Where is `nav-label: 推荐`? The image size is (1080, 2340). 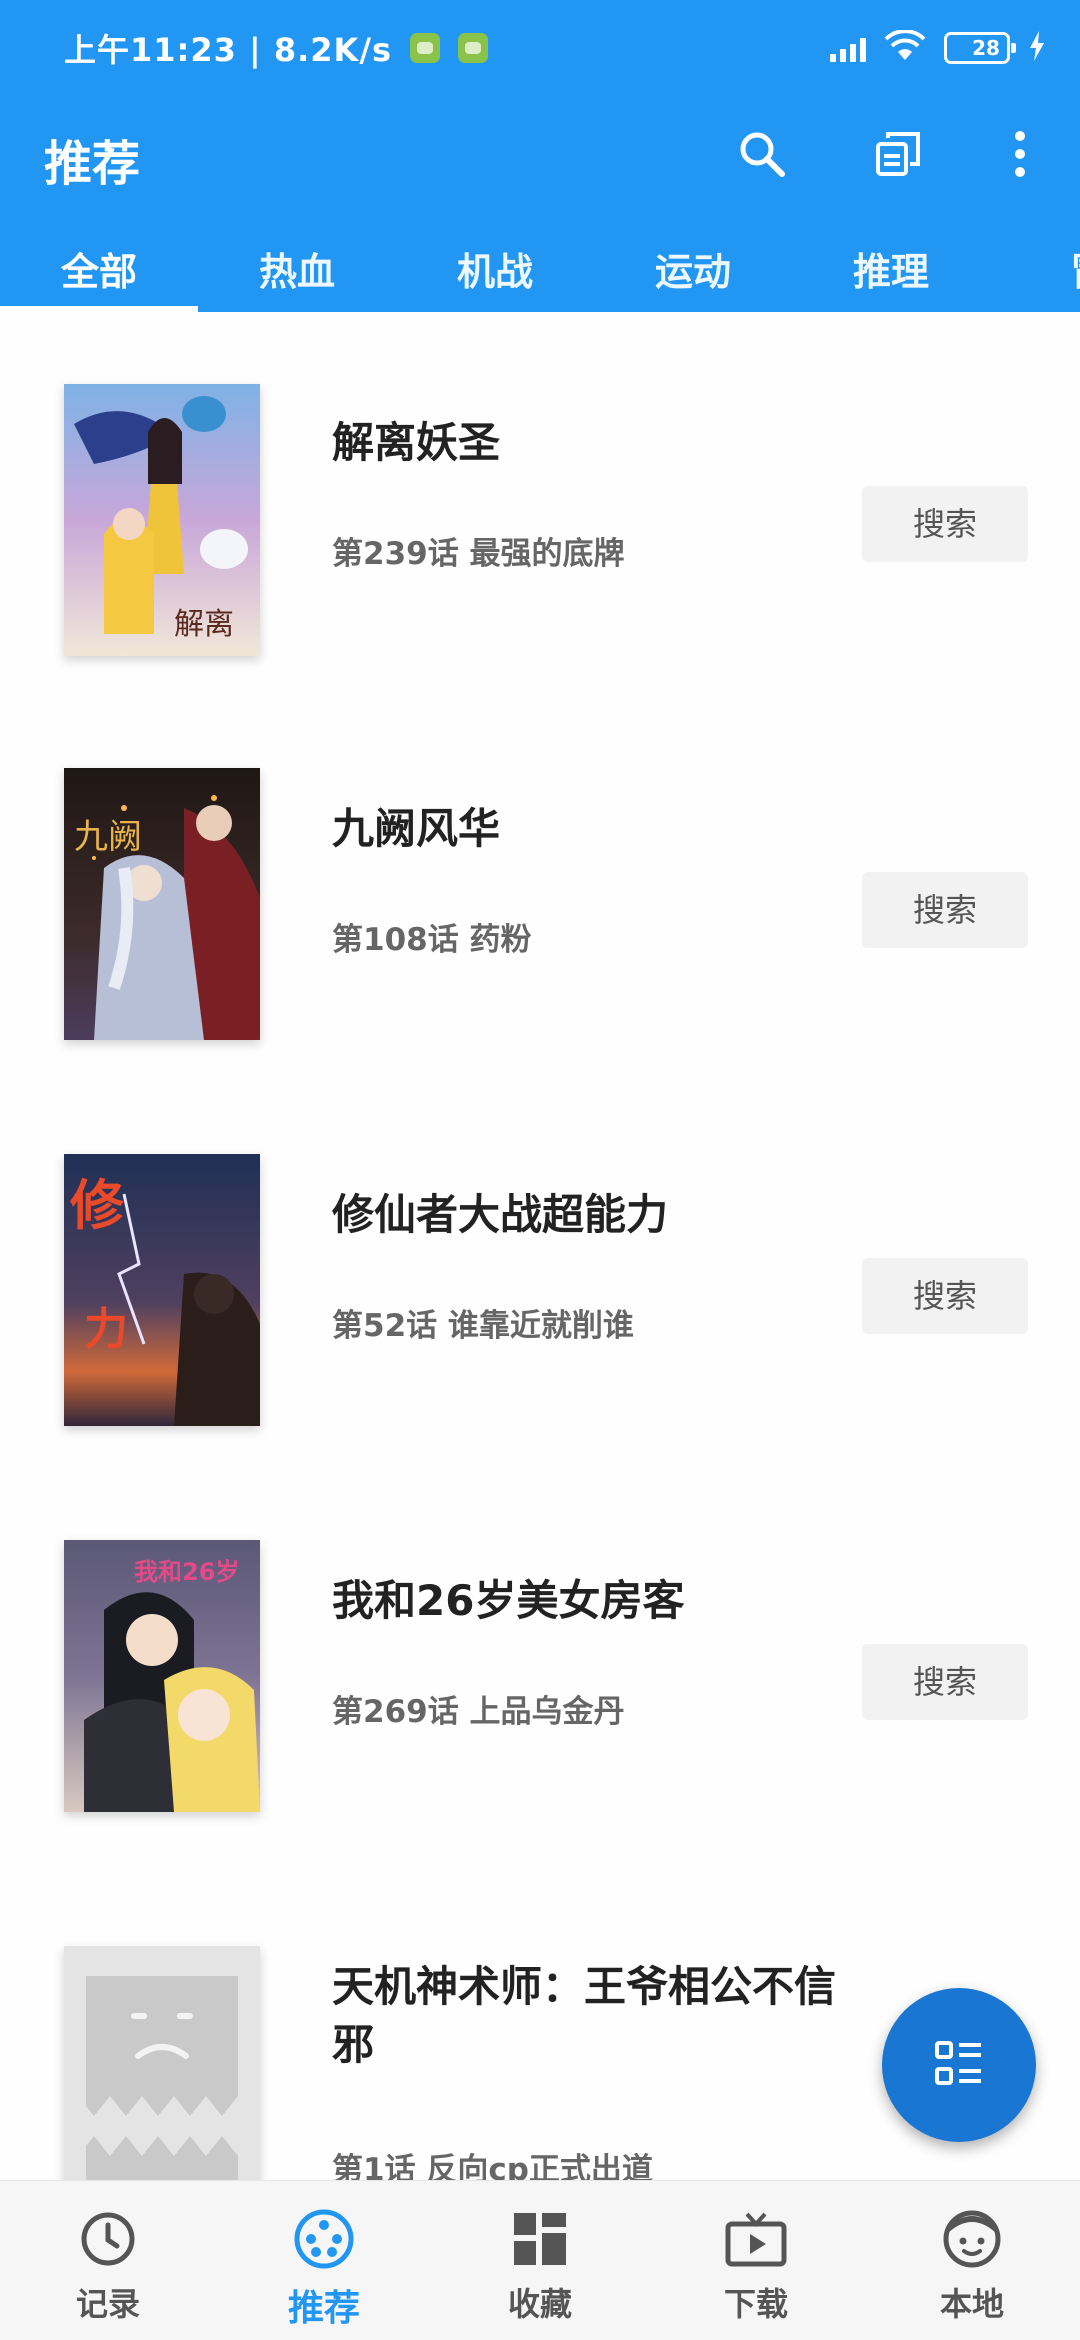 nav-label: 推荐 is located at coordinates (323, 2308).